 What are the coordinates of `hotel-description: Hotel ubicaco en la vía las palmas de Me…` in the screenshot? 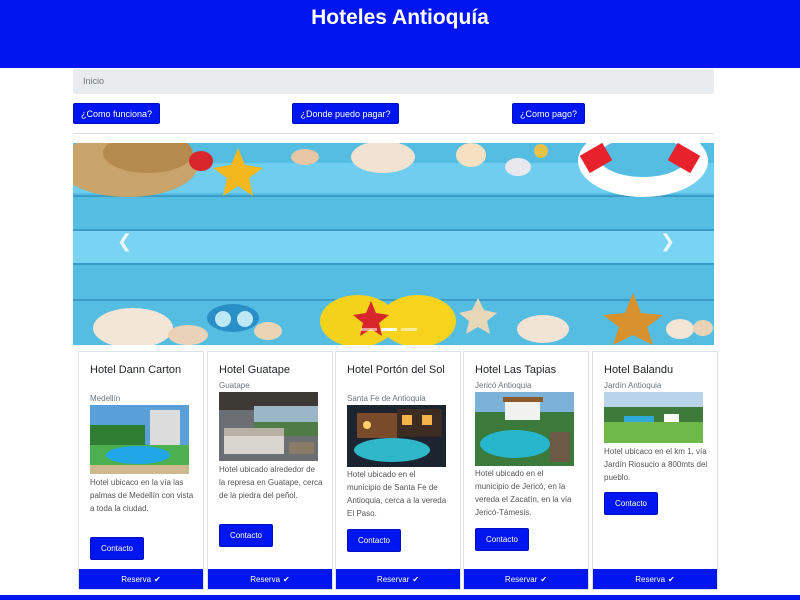 It's located at (142, 495).